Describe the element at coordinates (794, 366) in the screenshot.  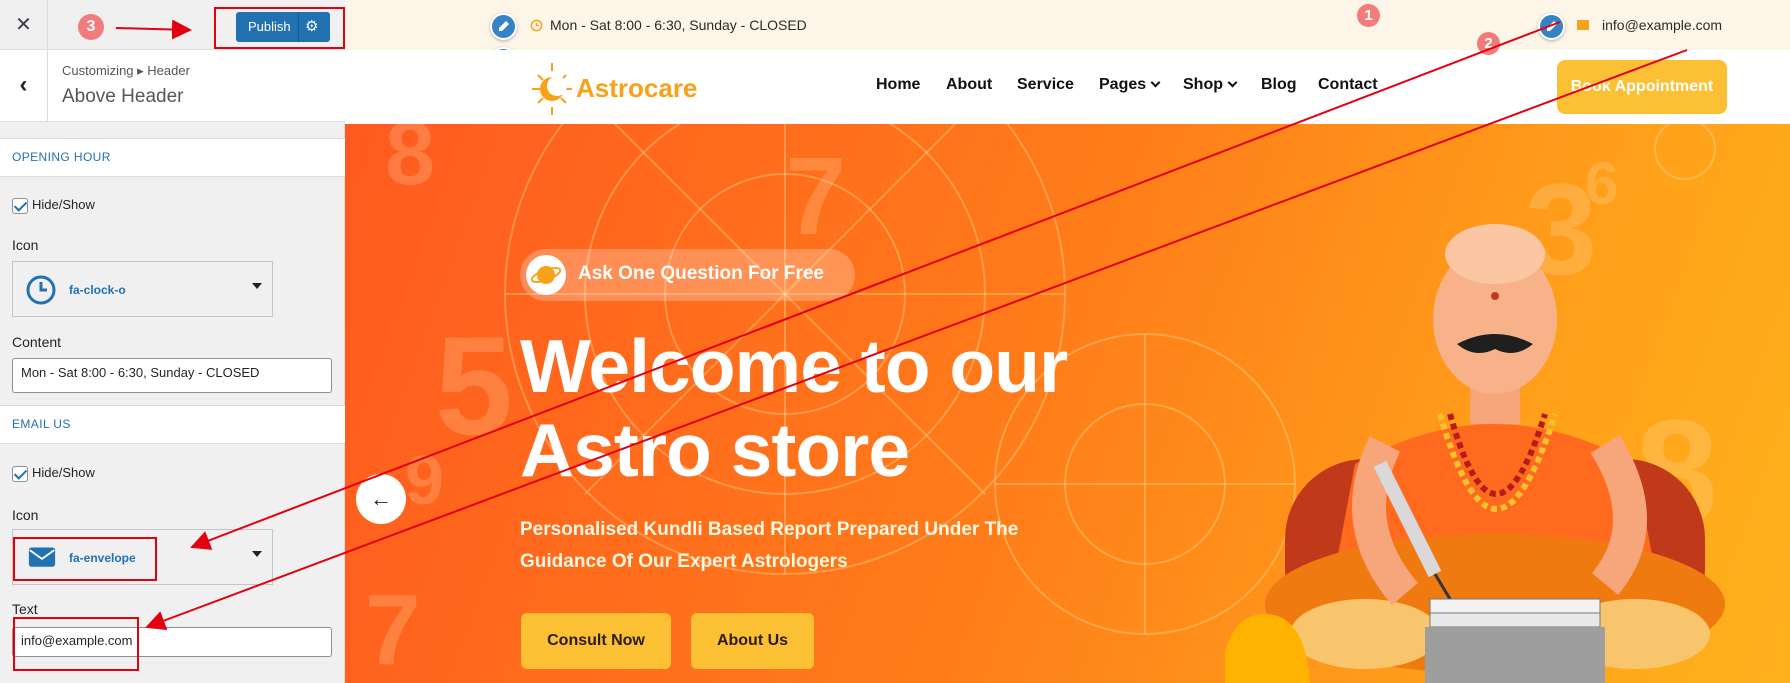
I see `hero-title-line: Welcome to our` at that location.